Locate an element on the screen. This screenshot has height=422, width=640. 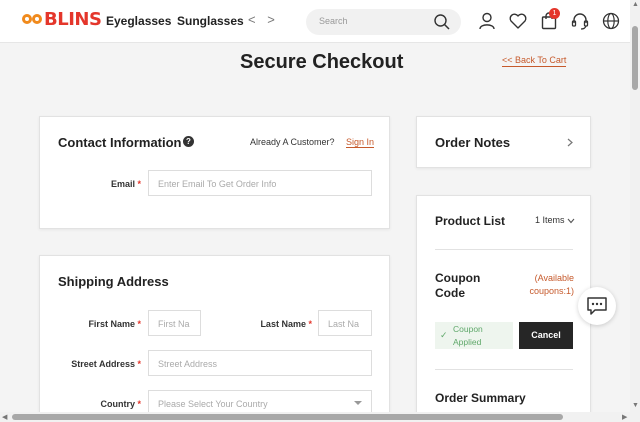
horizontal-scrollbar: ◀ ▶ is located at coordinates (320, 417).